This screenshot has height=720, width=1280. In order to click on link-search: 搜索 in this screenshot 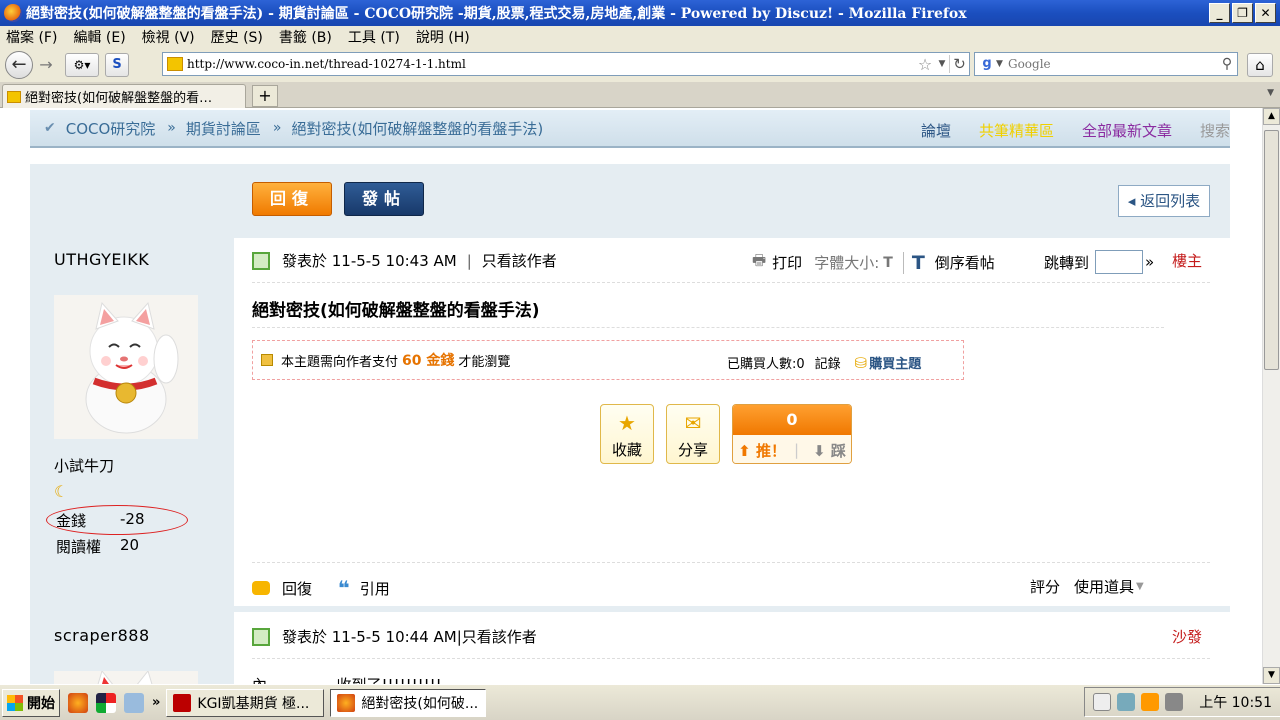, I will do `click(1215, 130)`.